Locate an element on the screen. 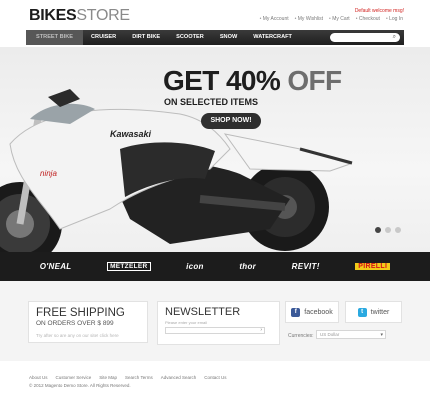  brand-metzeler: METZELER is located at coordinates (129, 266).